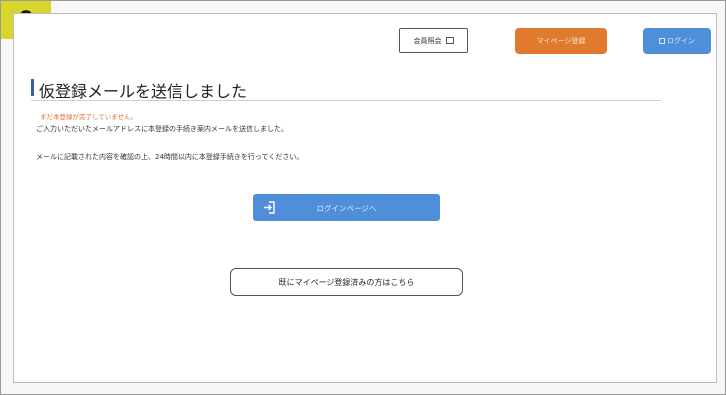 This screenshot has width=726, height=395. I want to click on already-registered-label: 既にマイページ登録済みの方はこちら, so click(346, 282).